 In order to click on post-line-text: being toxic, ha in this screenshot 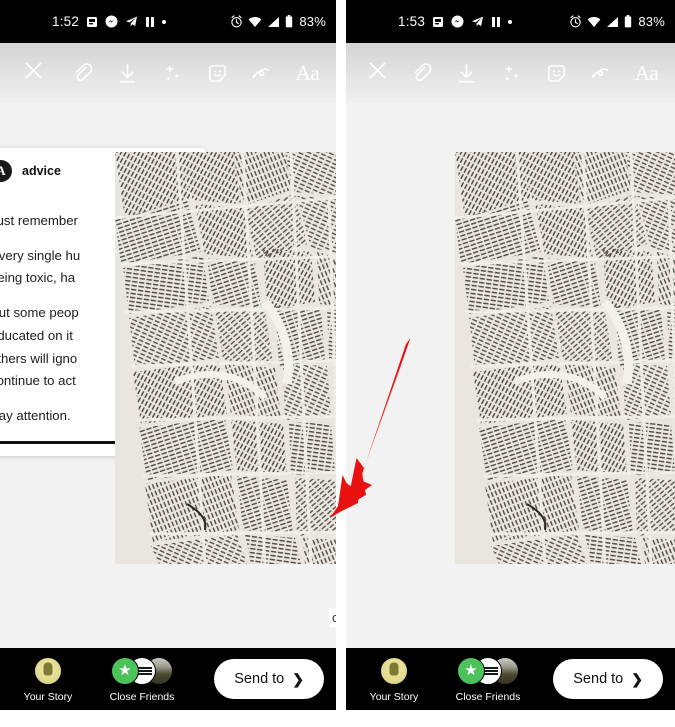, I will do `click(38, 278)`.